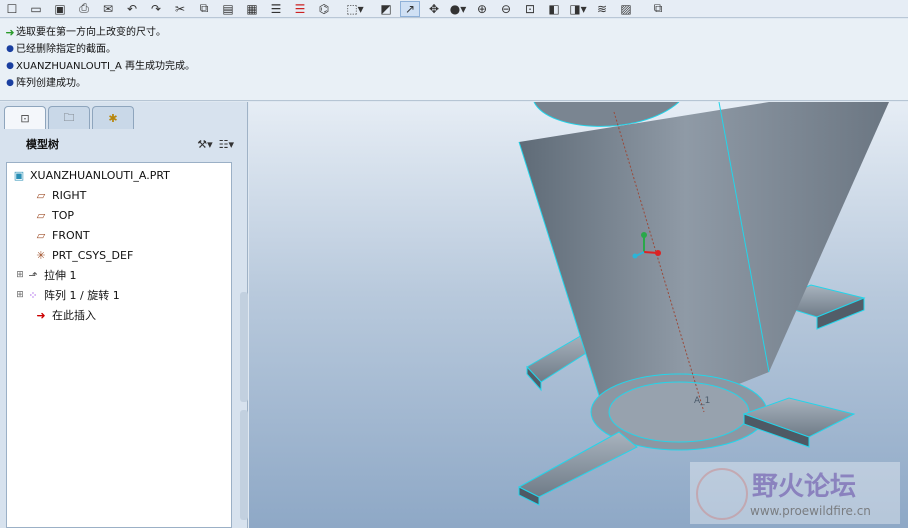 The height and width of the screenshot is (528, 908). I want to click on watermark-logo-icon, so click(722, 494).